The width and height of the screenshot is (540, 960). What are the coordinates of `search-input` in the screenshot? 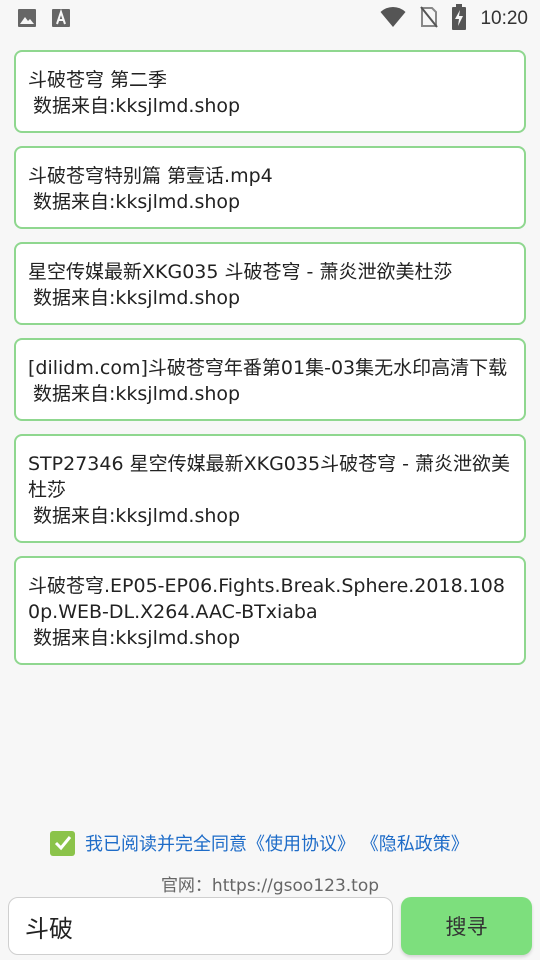 It's located at (200, 926).